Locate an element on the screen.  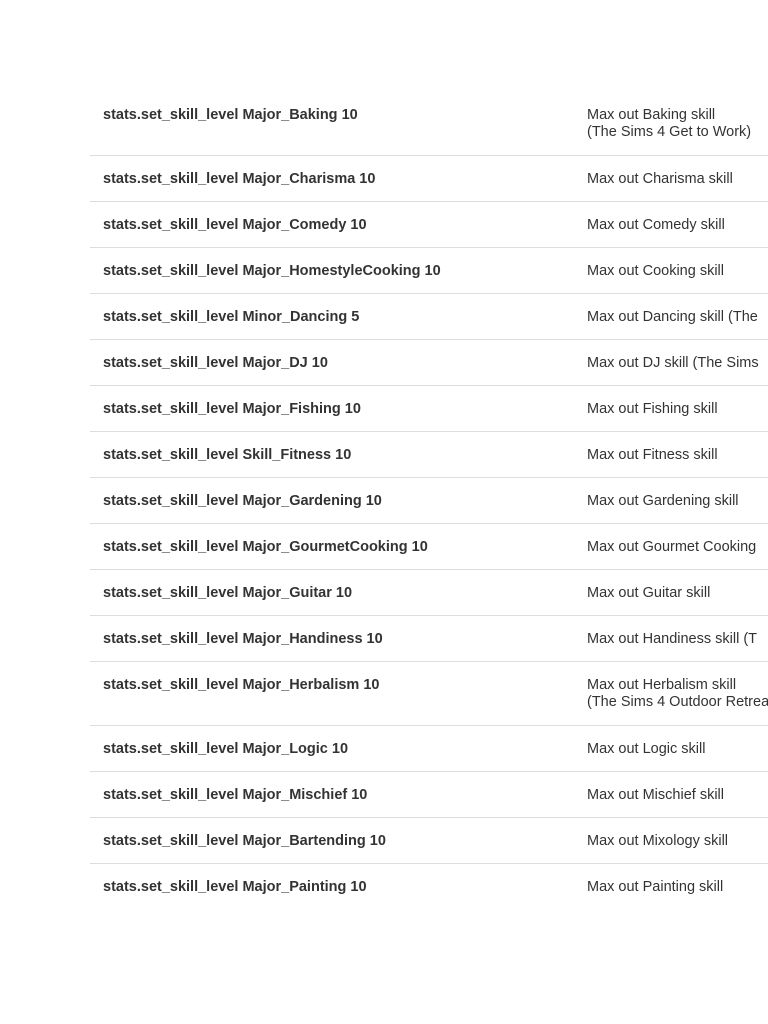
cheat-command: stats.set_skill_level Major_Logic 10 is located at coordinates (226, 749).